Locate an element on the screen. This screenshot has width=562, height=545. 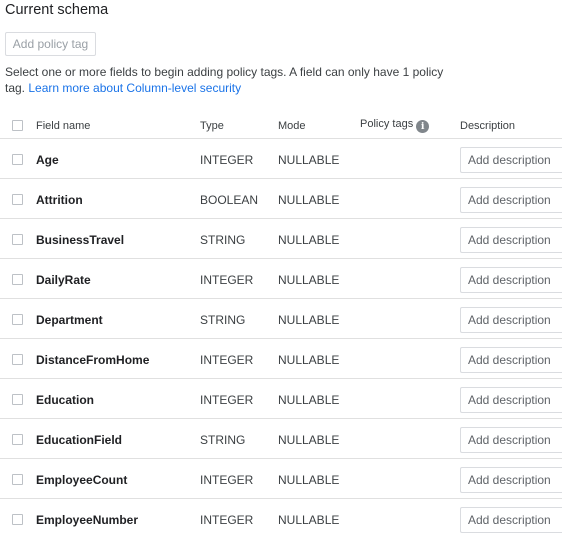
header-divider is located at coordinates (281, 138).